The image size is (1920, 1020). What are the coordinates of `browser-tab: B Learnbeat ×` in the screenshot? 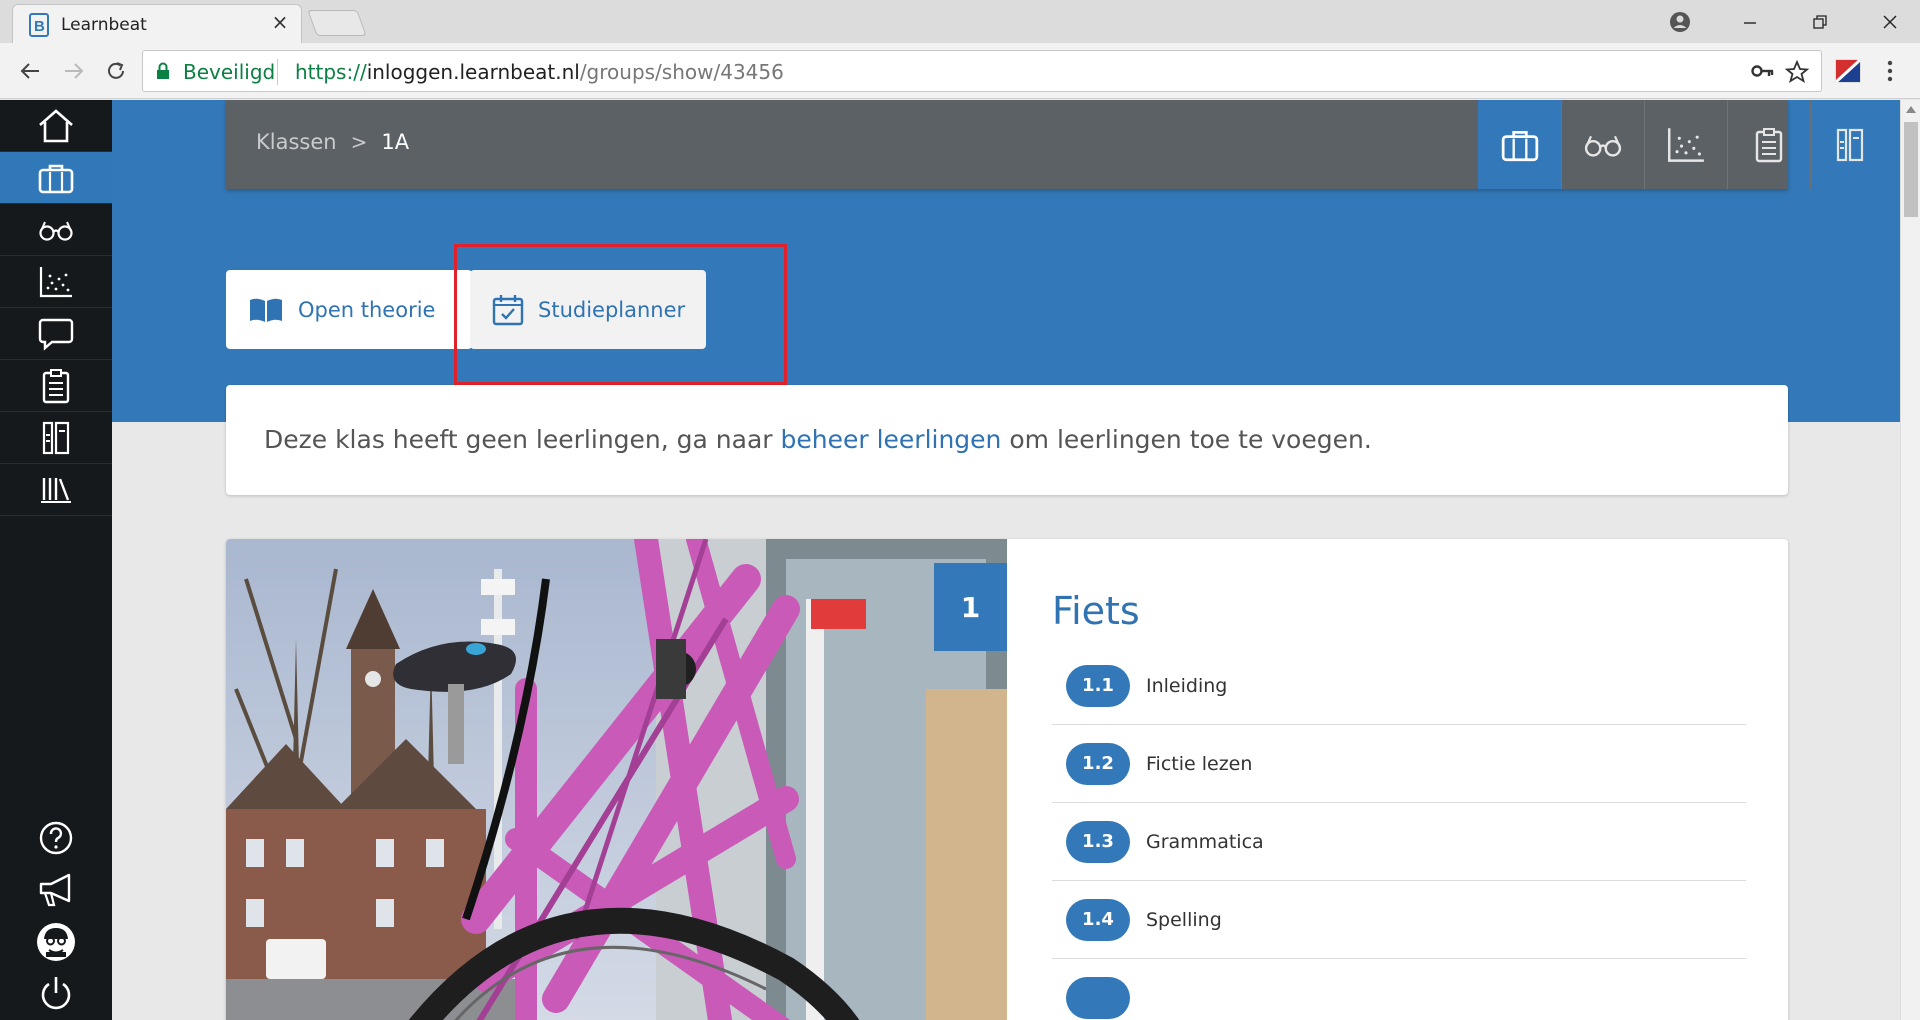 It's located at (157, 24).